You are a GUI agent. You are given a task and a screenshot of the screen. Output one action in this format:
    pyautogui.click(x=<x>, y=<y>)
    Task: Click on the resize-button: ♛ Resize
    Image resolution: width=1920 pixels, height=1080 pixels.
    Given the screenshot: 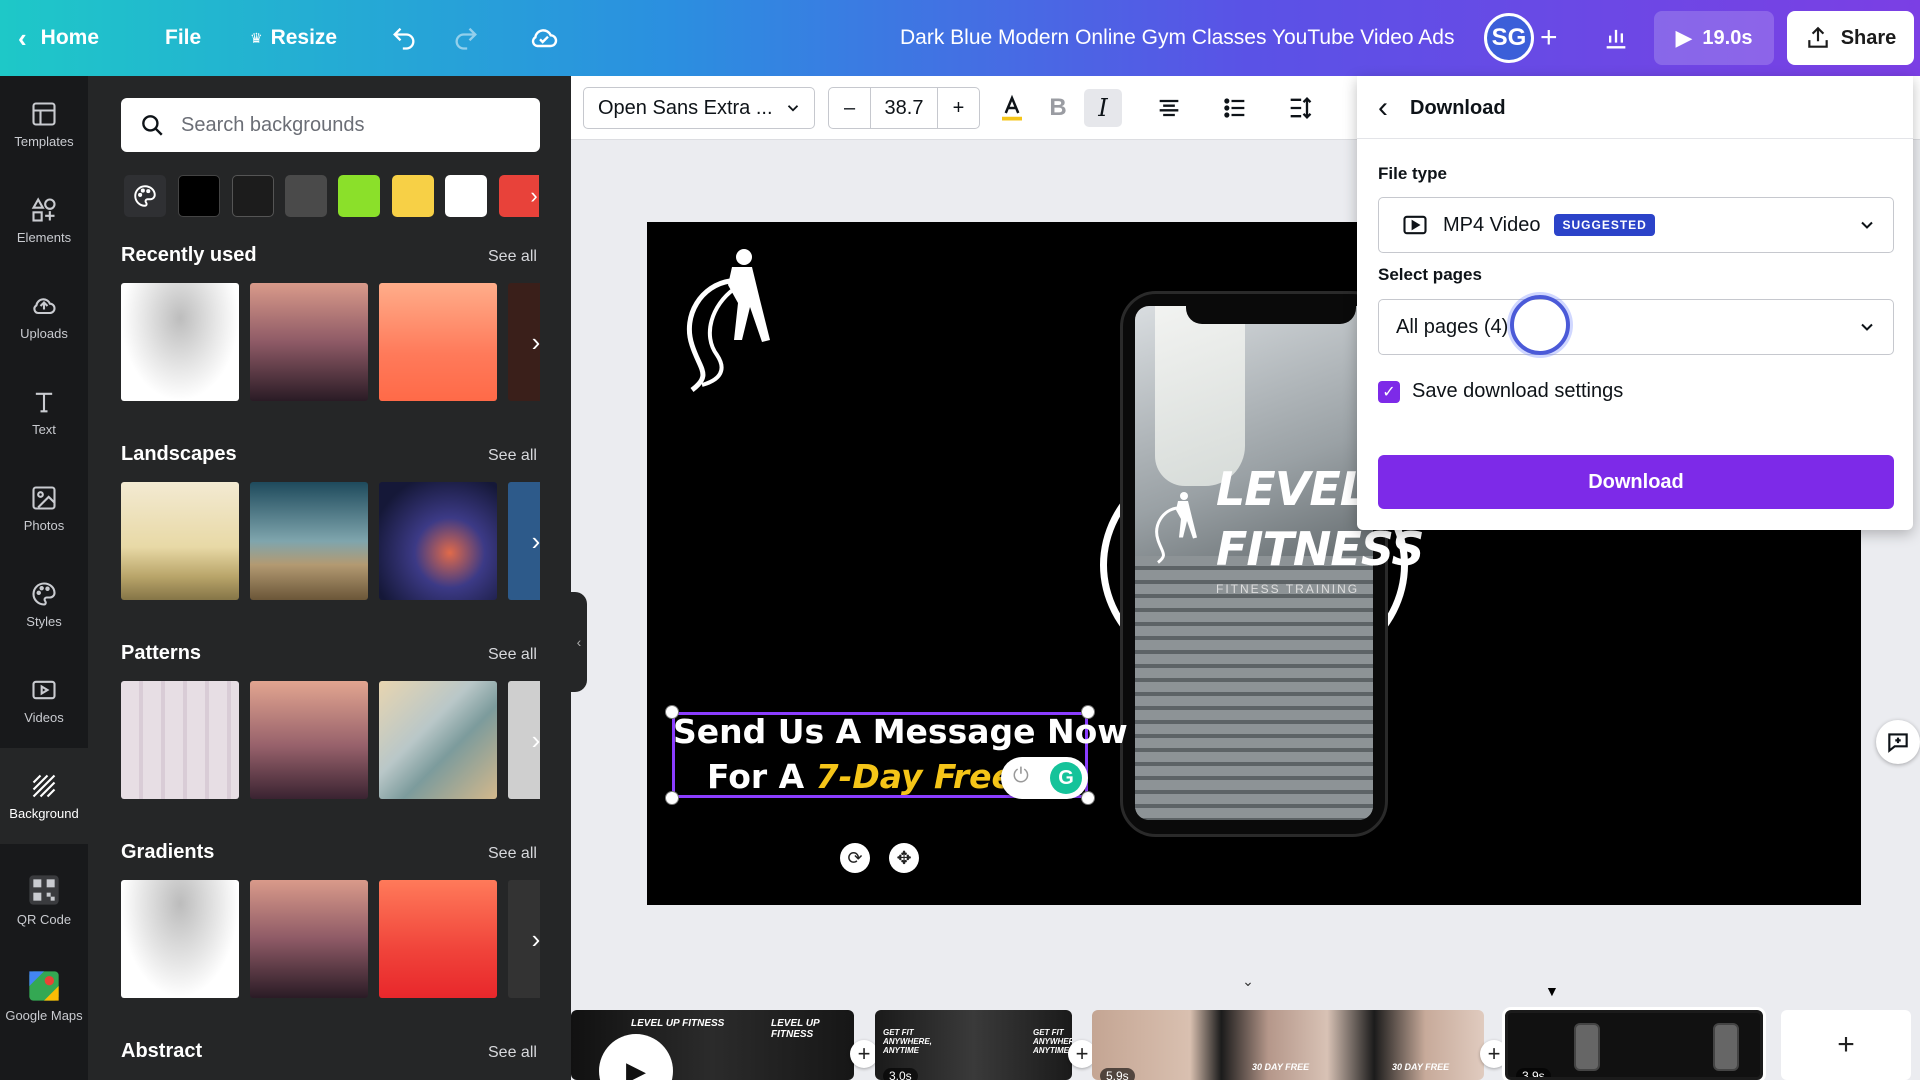 What is the action you would take?
    pyautogui.click(x=293, y=38)
    